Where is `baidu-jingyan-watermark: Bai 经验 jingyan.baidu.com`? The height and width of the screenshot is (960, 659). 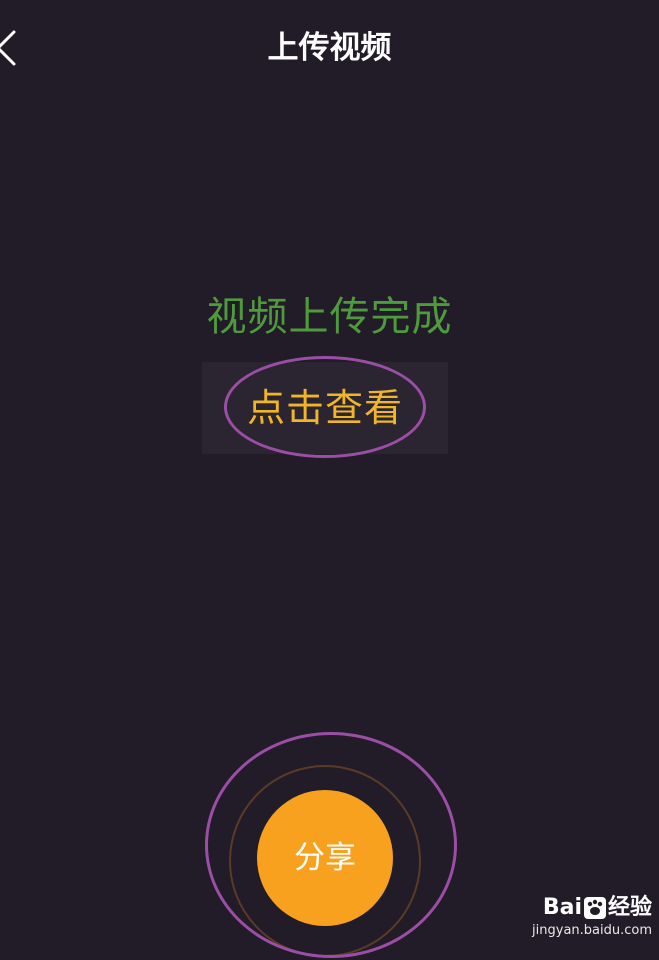
baidu-jingyan-watermark: Bai 经验 jingyan.baidu.com is located at coordinates (577, 922).